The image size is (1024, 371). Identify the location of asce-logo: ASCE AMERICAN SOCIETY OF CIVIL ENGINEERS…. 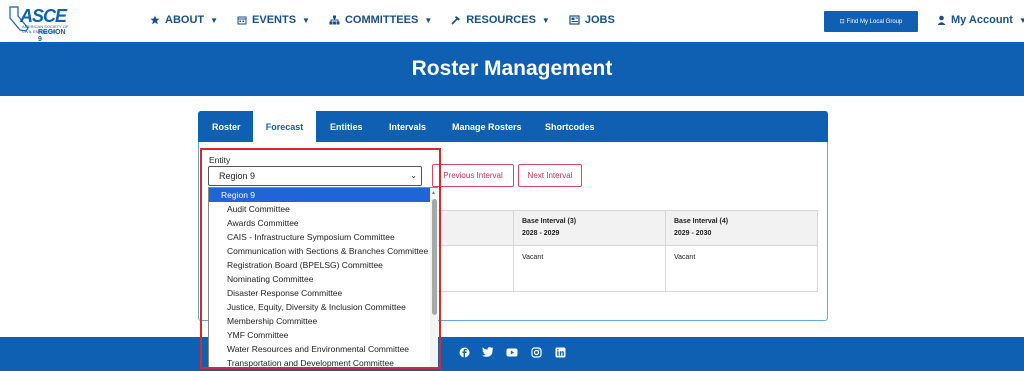
(39, 23).